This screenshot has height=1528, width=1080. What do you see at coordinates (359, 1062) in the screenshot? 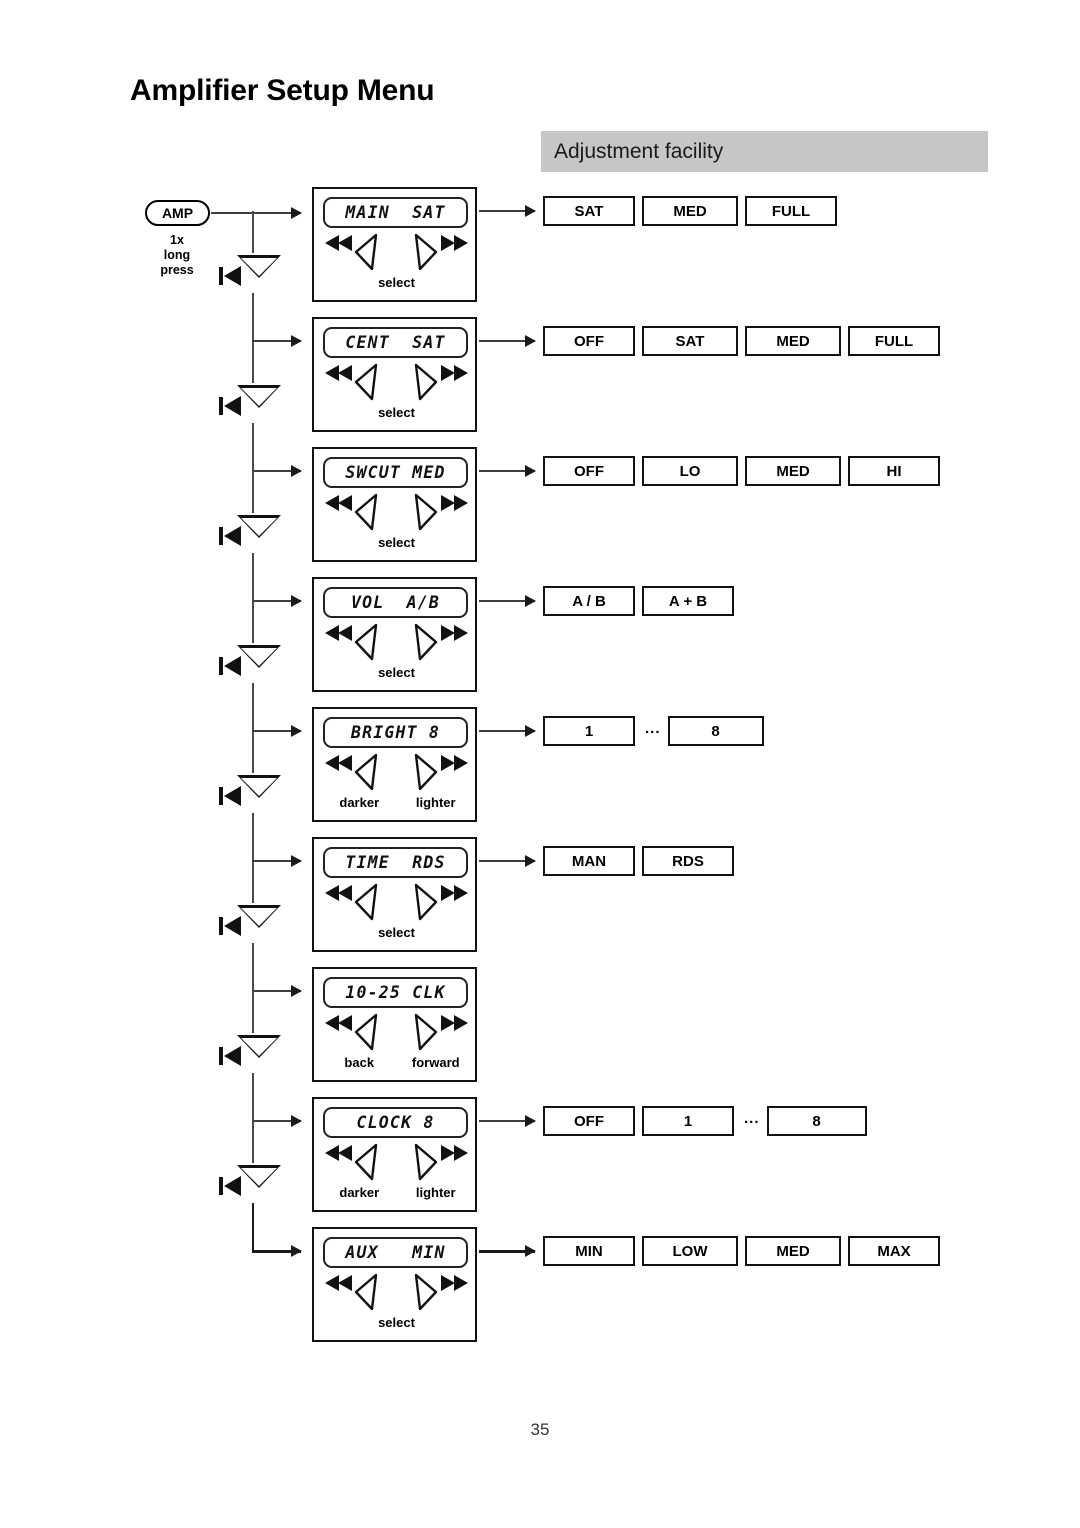
I see `panel-hint-left: back` at bounding box center [359, 1062].